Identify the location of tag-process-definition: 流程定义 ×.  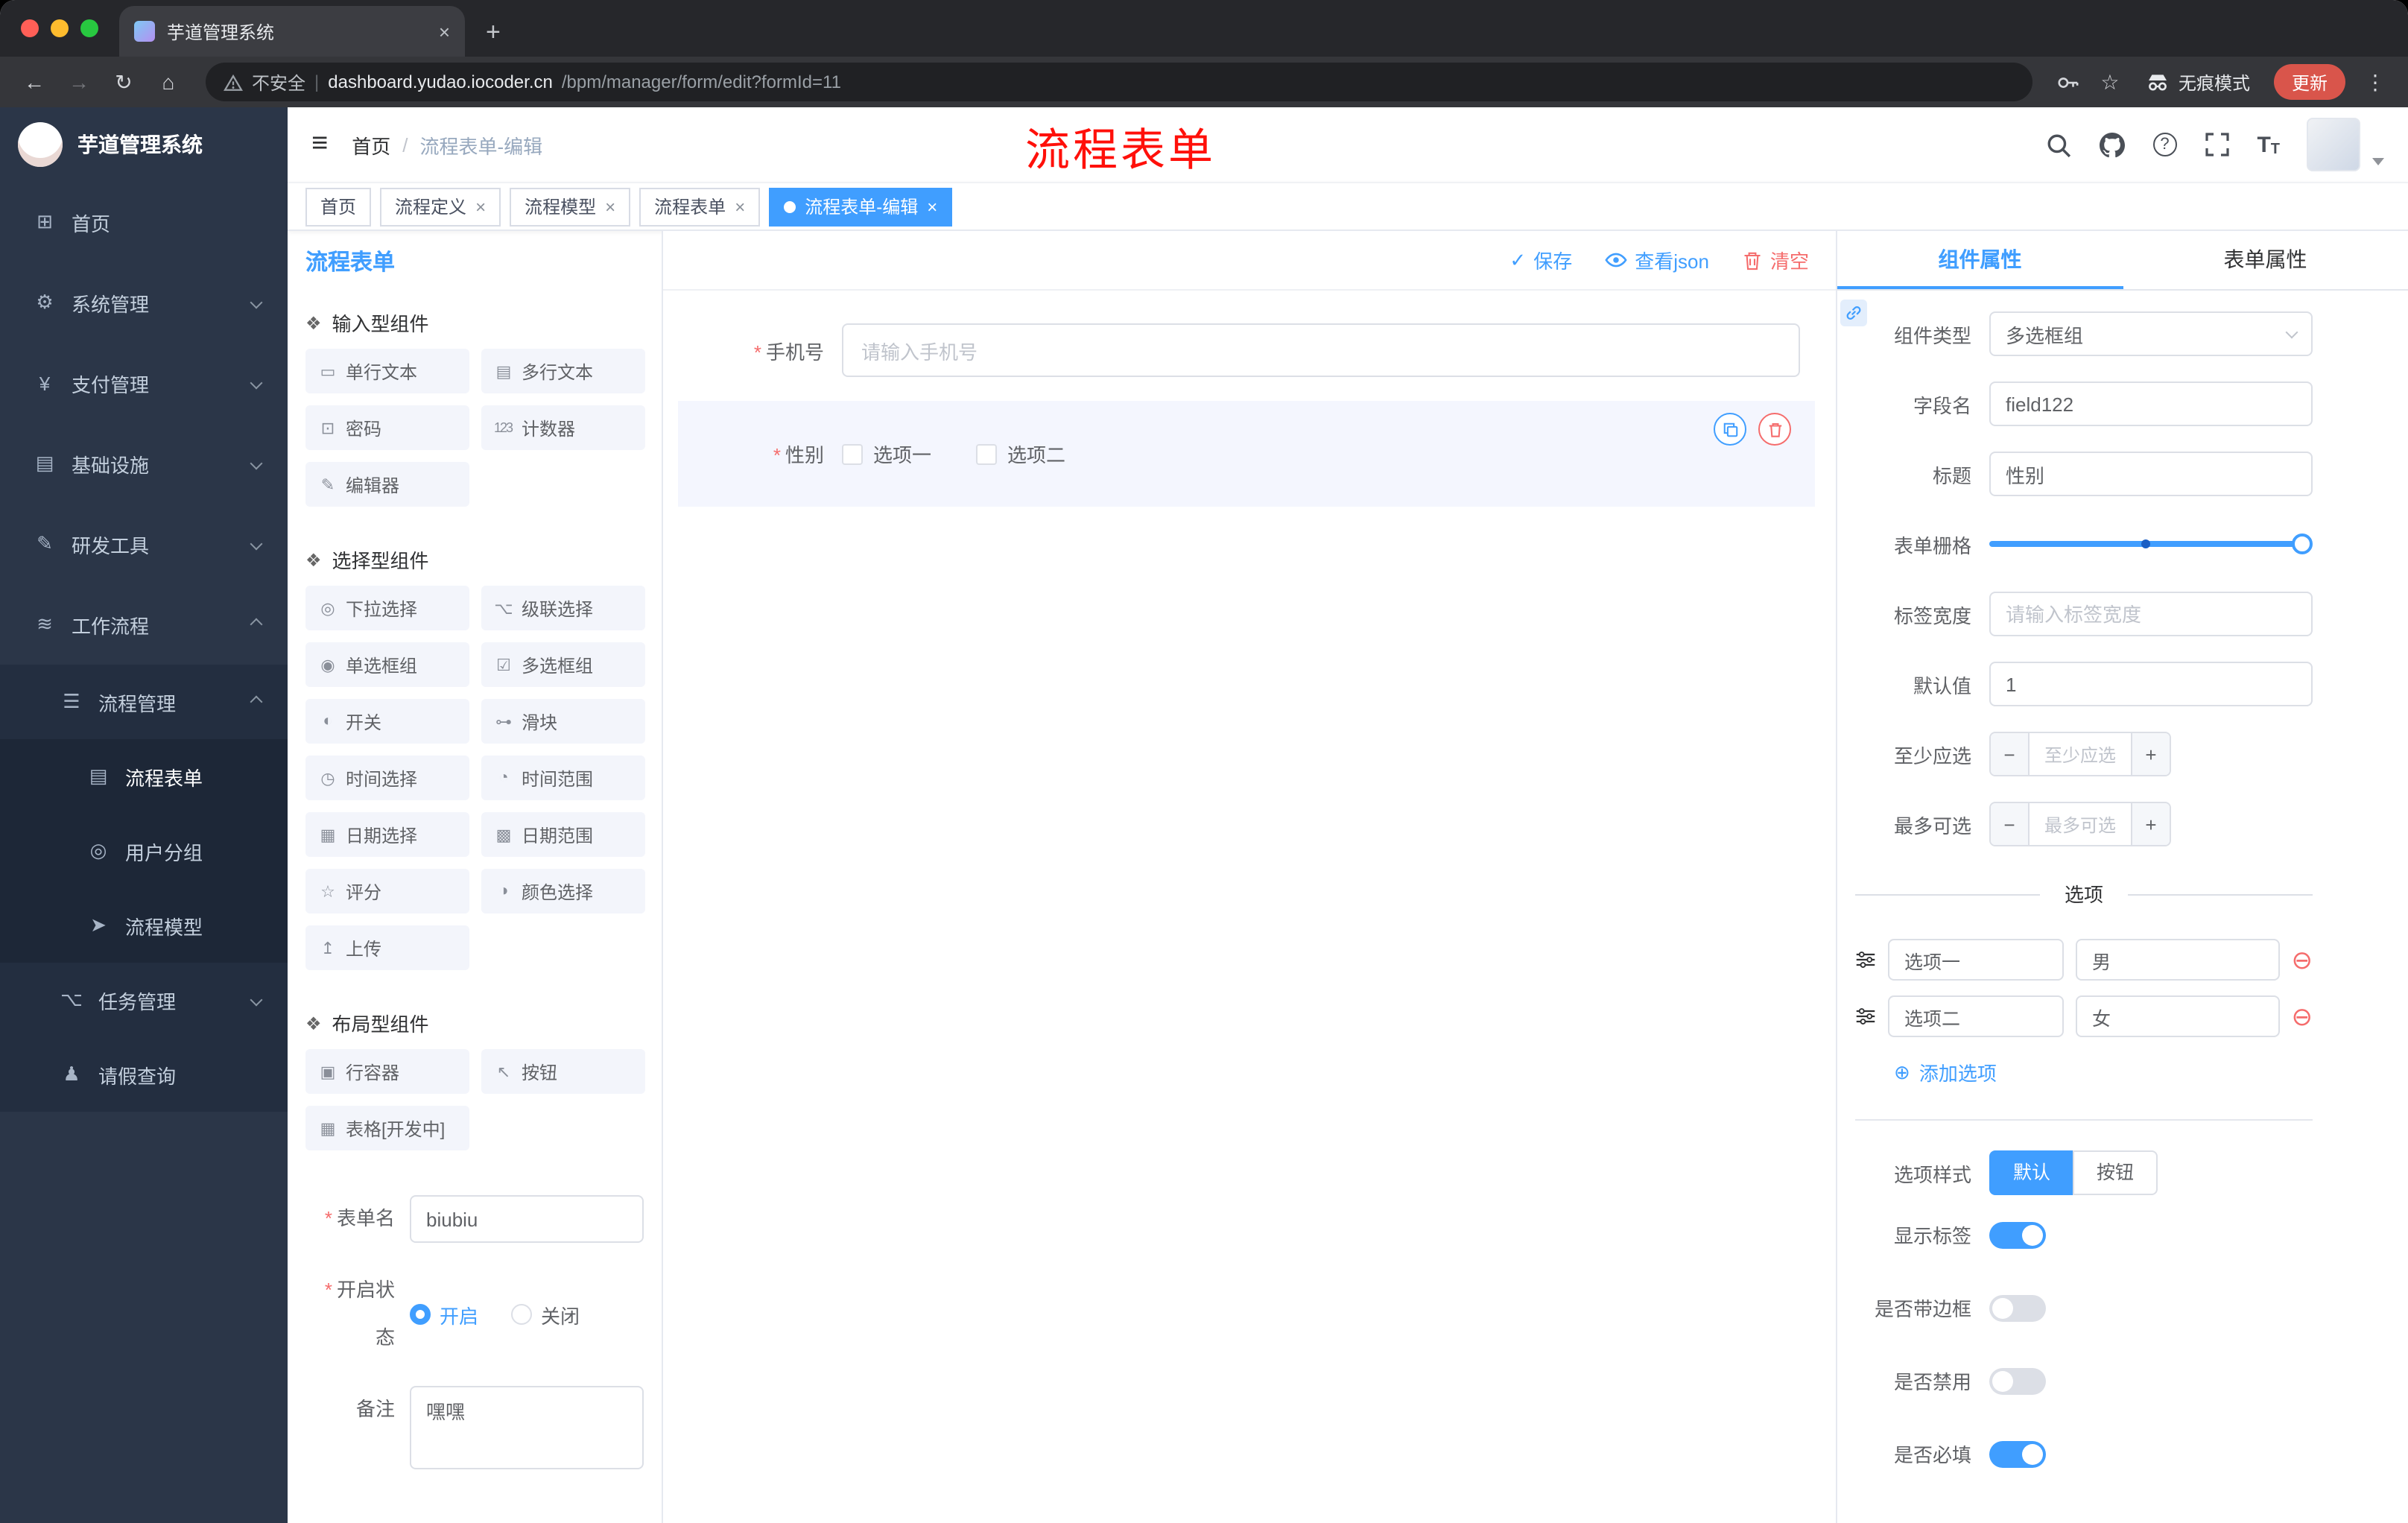
(440, 207).